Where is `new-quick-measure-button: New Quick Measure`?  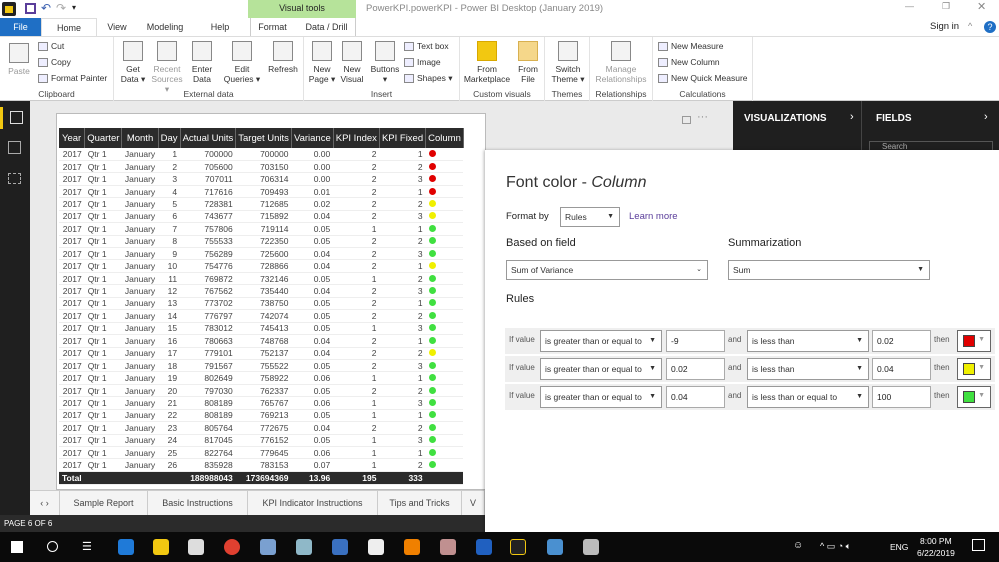 new-quick-measure-button: New Quick Measure is located at coordinates (703, 78).